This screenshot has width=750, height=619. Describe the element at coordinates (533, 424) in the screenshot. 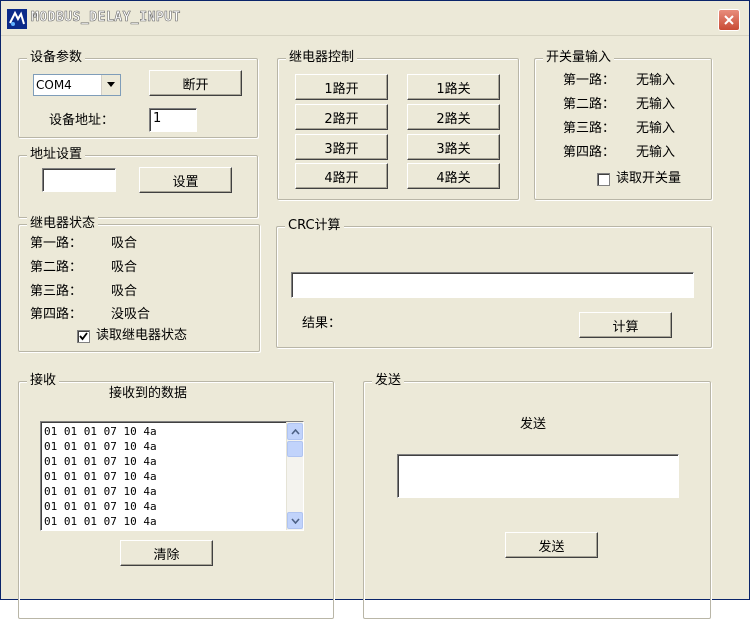

I see `send-header: 发送` at that location.